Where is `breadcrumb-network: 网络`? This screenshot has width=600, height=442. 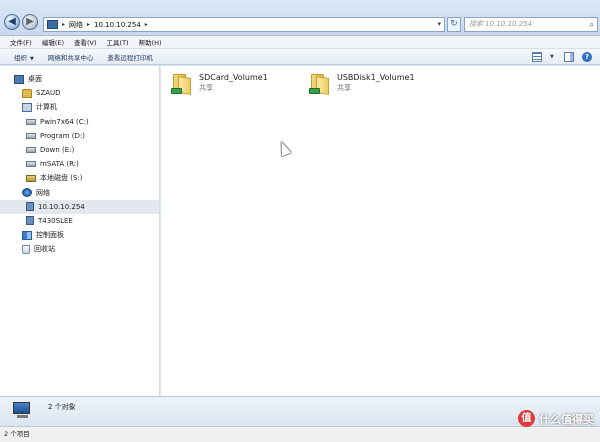 breadcrumb-network: 网络 is located at coordinates (76, 25).